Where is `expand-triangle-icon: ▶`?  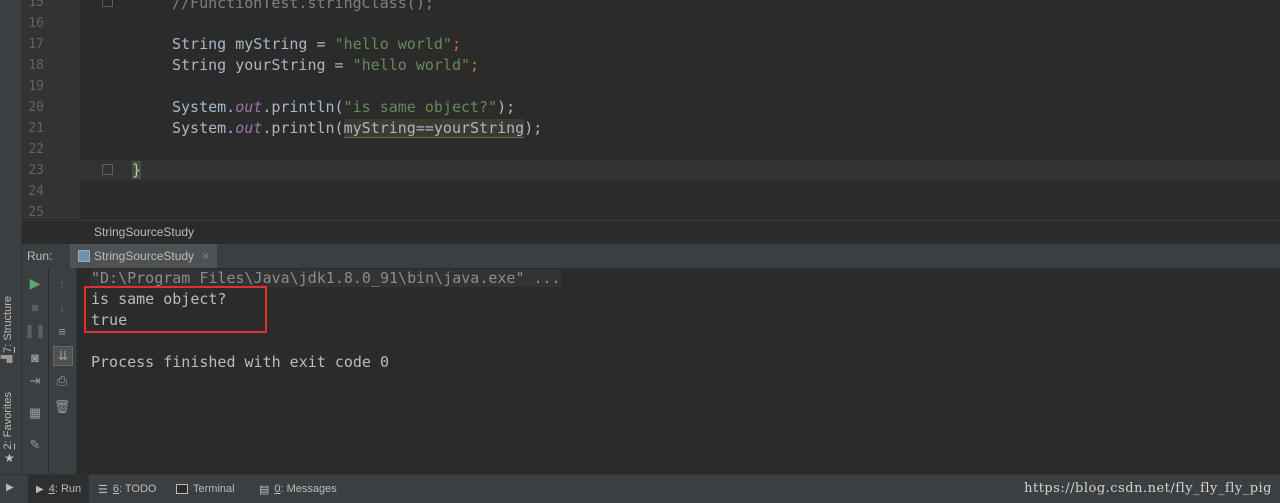
expand-triangle-icon: ▶ is located at coordinates (10, 487).